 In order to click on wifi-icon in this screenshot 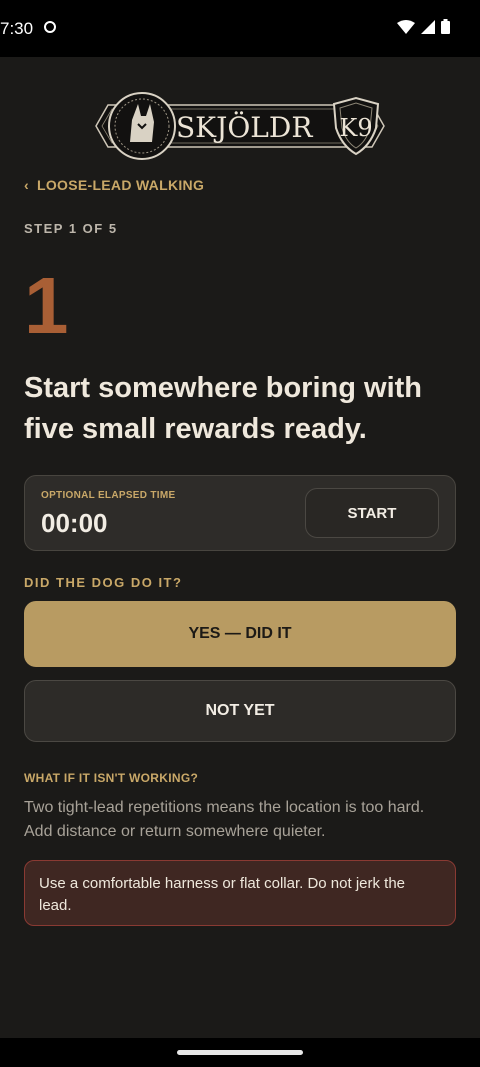, I will do `click(406, 26)`.